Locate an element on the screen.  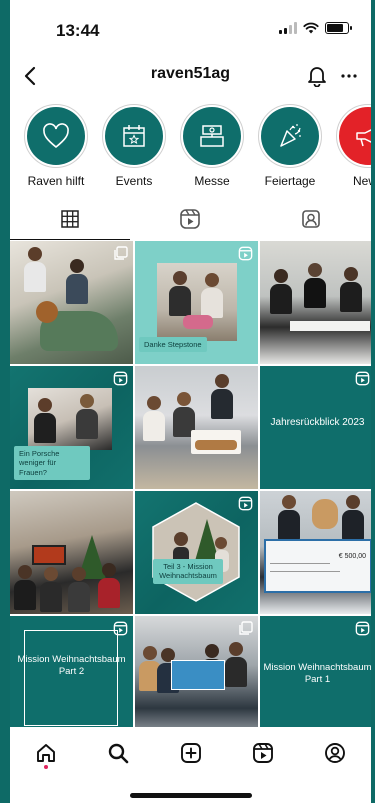
home-icon is located at coordinates (46, 753).